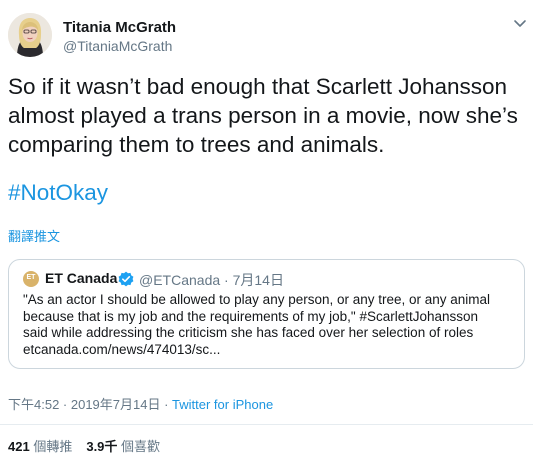  What do you see at coordinates (211, 280) in the screenshot?
I see `quoted-handle-date: @ETCanada · 7月14日` at bounding box center [211, 280].